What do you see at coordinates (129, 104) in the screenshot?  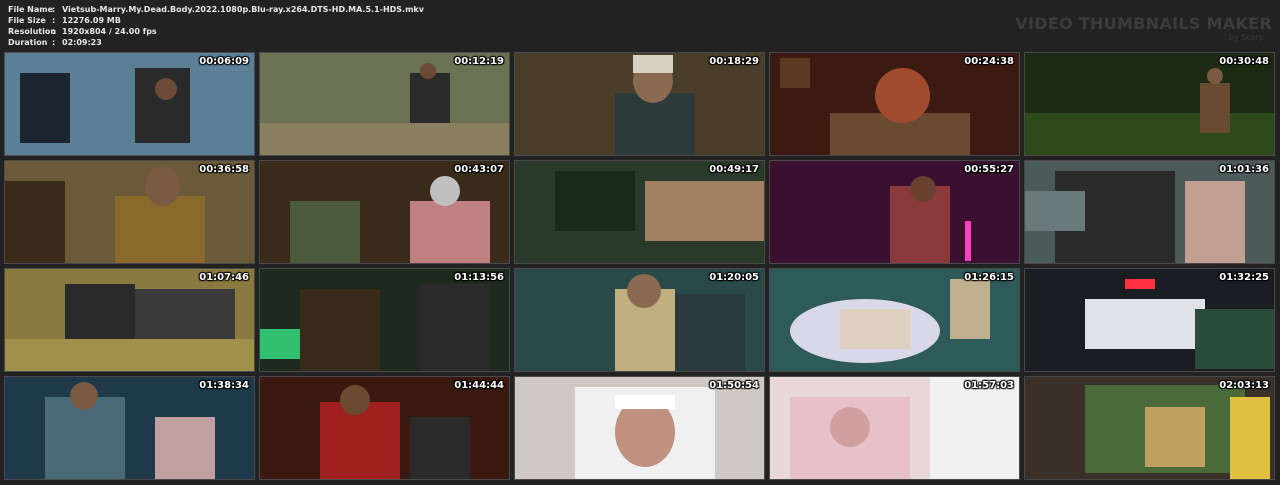 I see `thumbnail-frame: 00:06:09` at bounding box center [129, 104].